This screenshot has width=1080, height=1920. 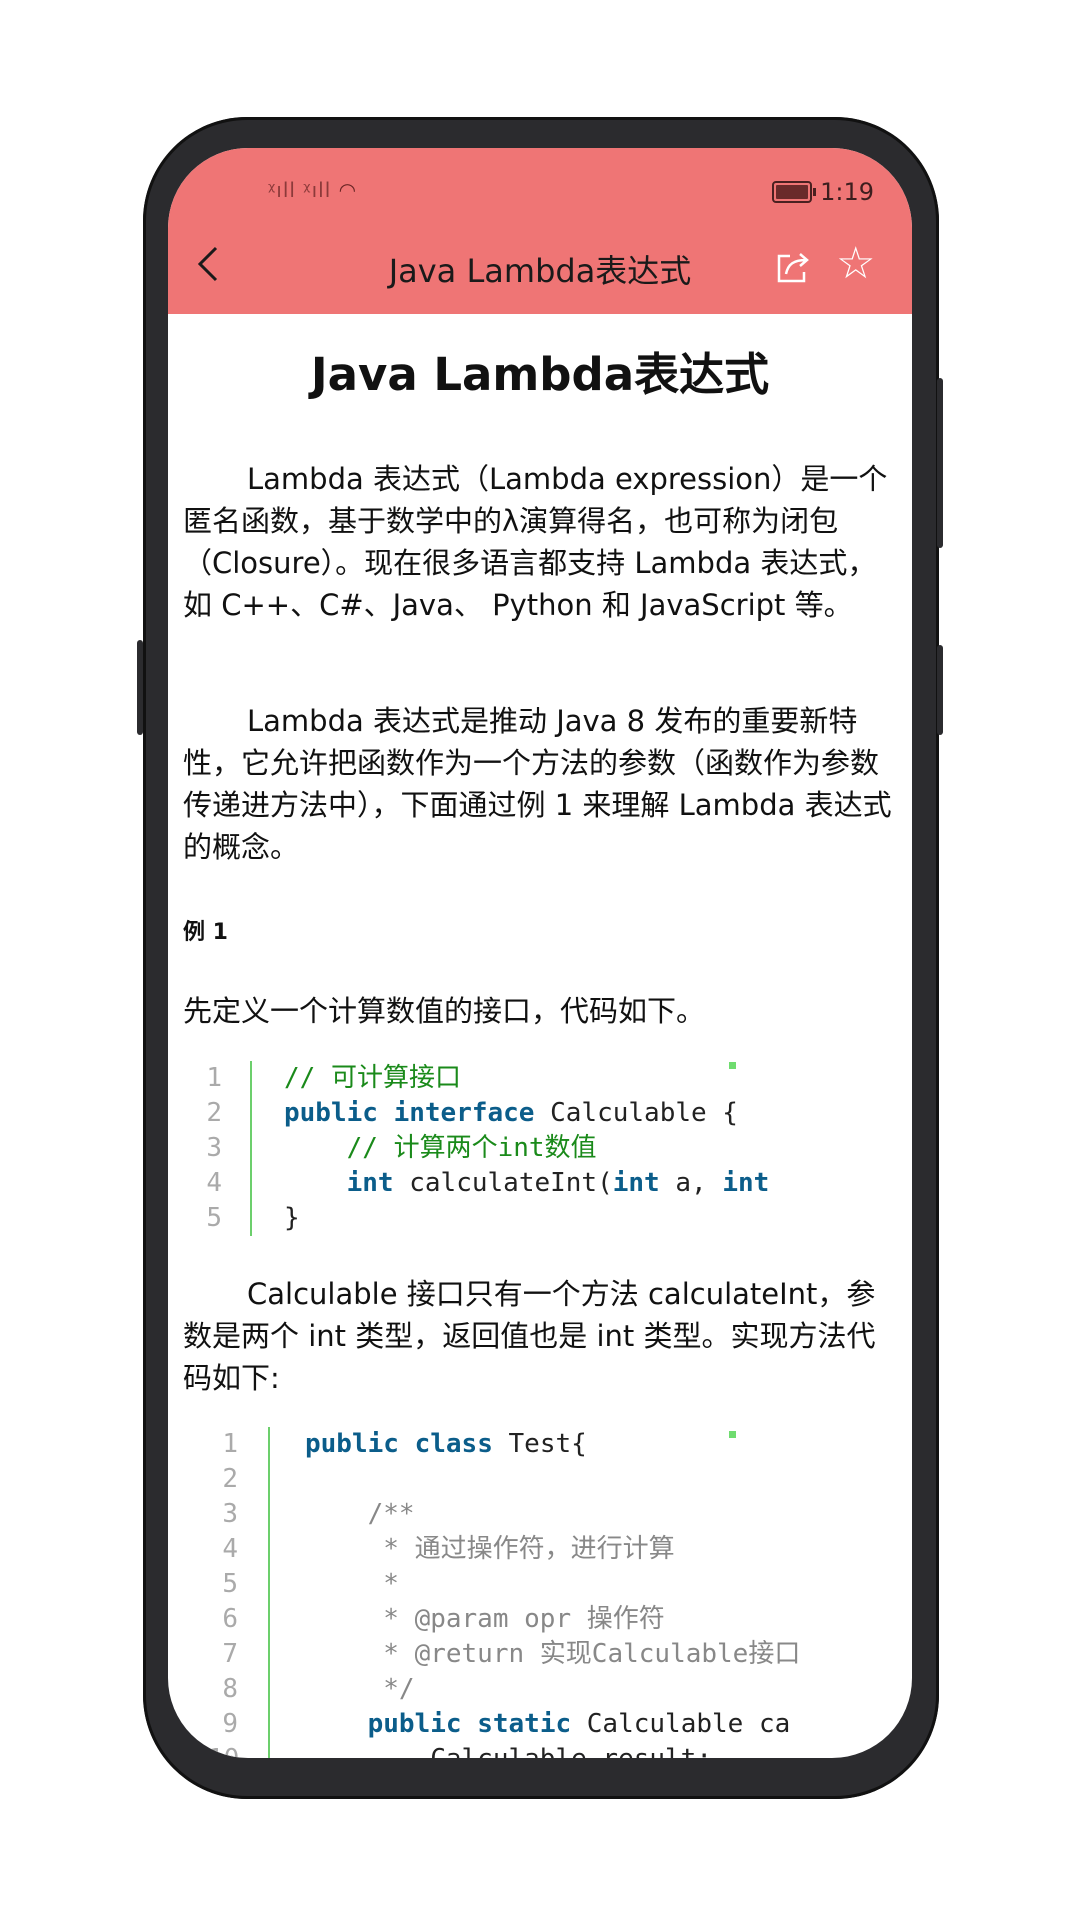 I want to click on code-token: // 计算两个int数值, so click(x=440, y=1148).